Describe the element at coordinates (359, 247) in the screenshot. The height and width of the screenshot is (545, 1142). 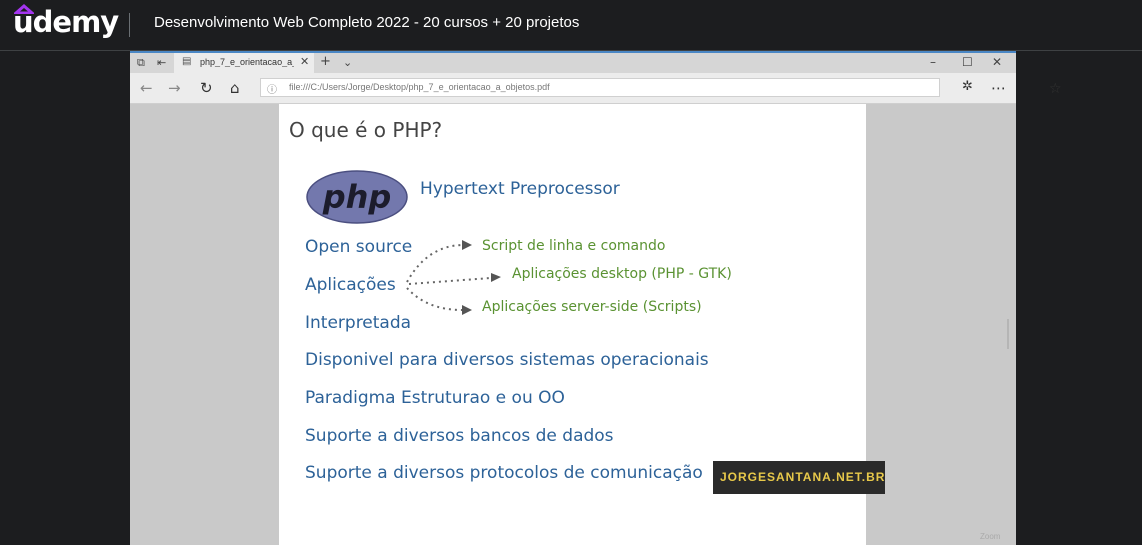
I see `feature-open-source: Open source` at that location.